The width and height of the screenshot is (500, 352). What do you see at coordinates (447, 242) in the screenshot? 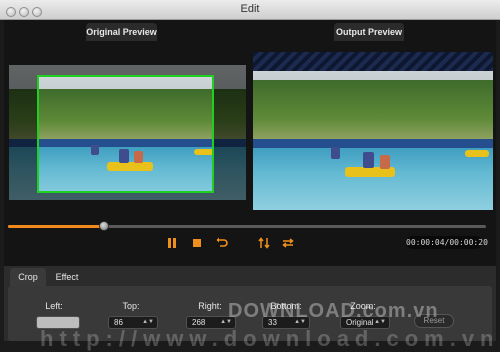
I see `playback-time: 00:00:04/00:00:20` at bounding box center [447, 242].